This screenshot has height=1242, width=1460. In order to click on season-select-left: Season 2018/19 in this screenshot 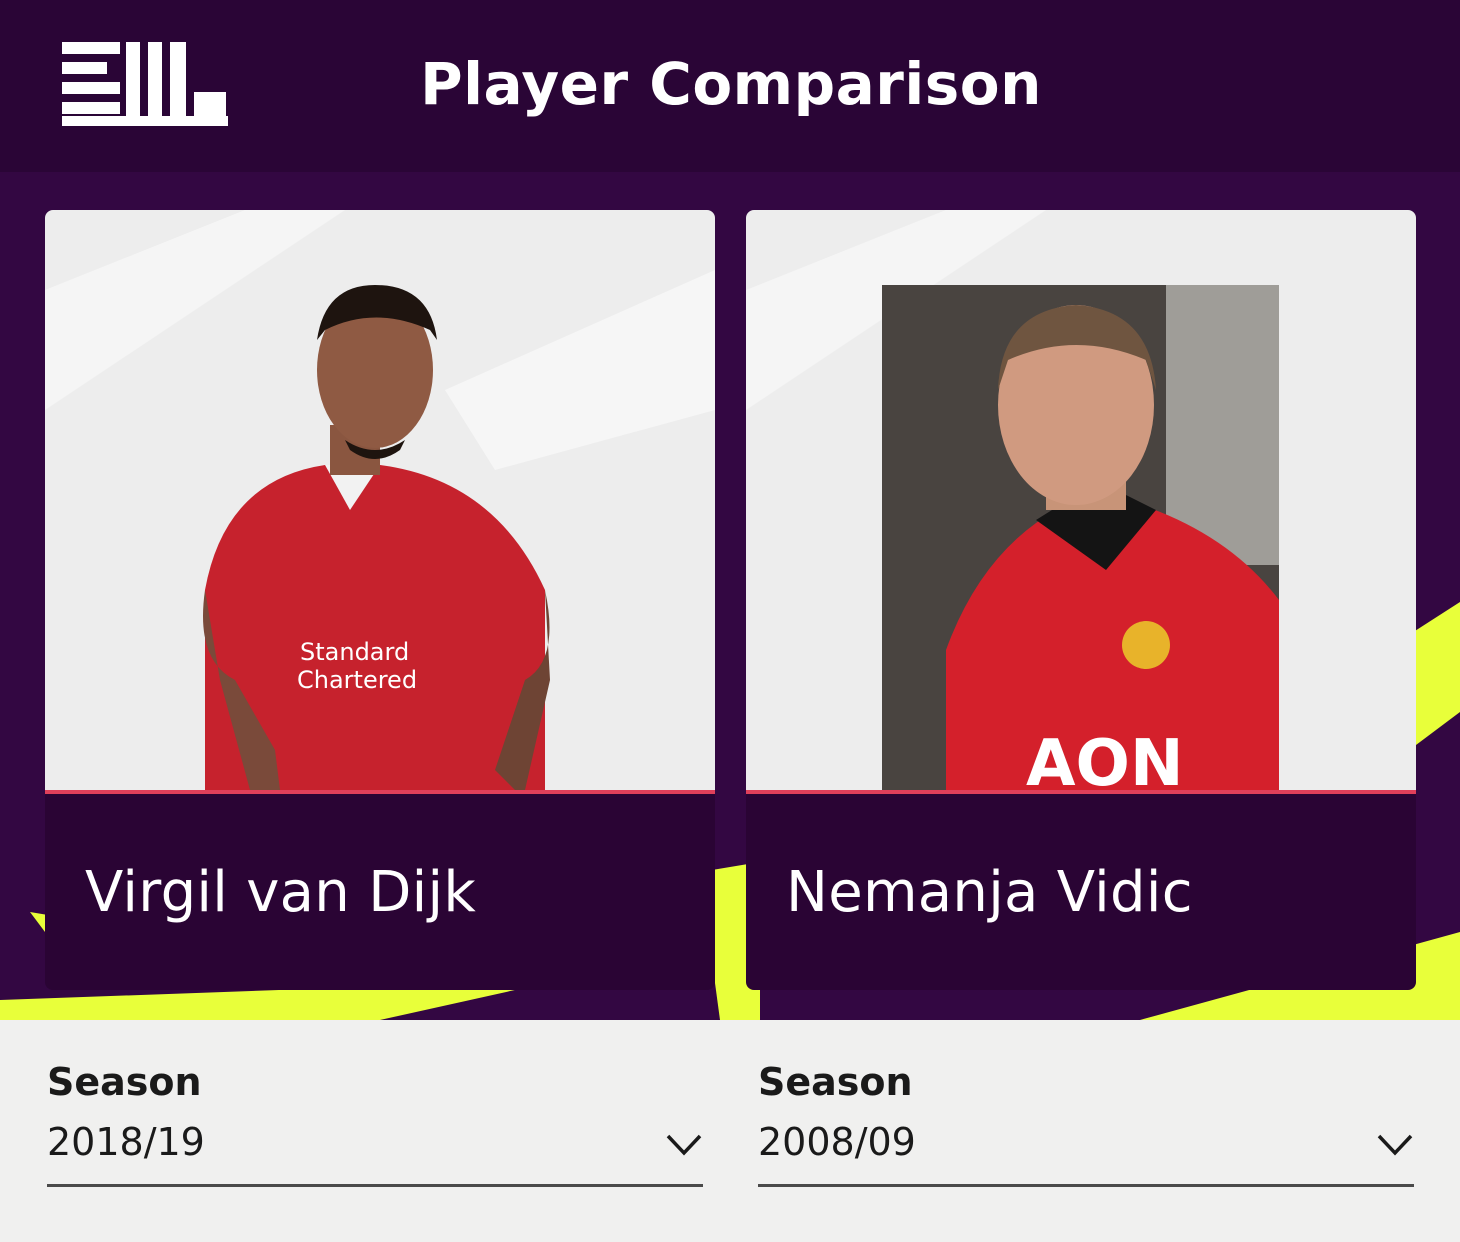, I will do `click(375, 1126)`.